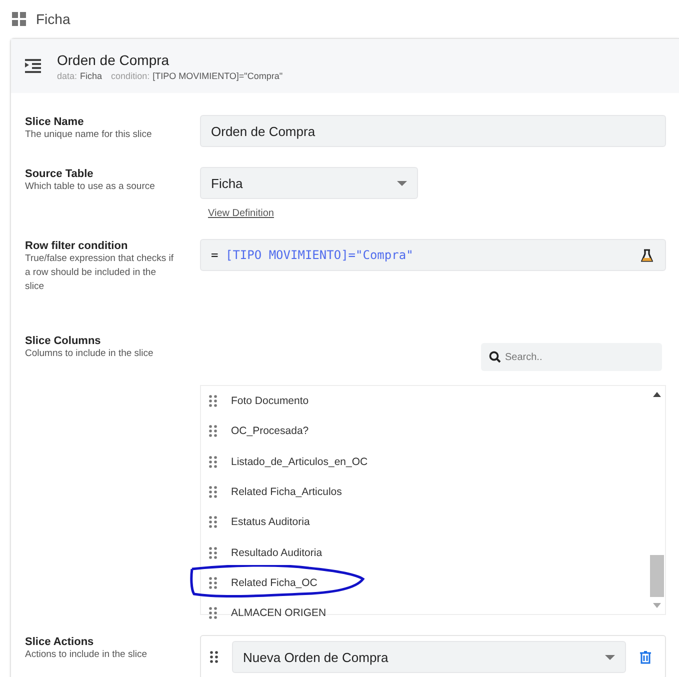 The height and width of the screenshot is (677, 679). I want to click on grid-icon, so click(19, 19).